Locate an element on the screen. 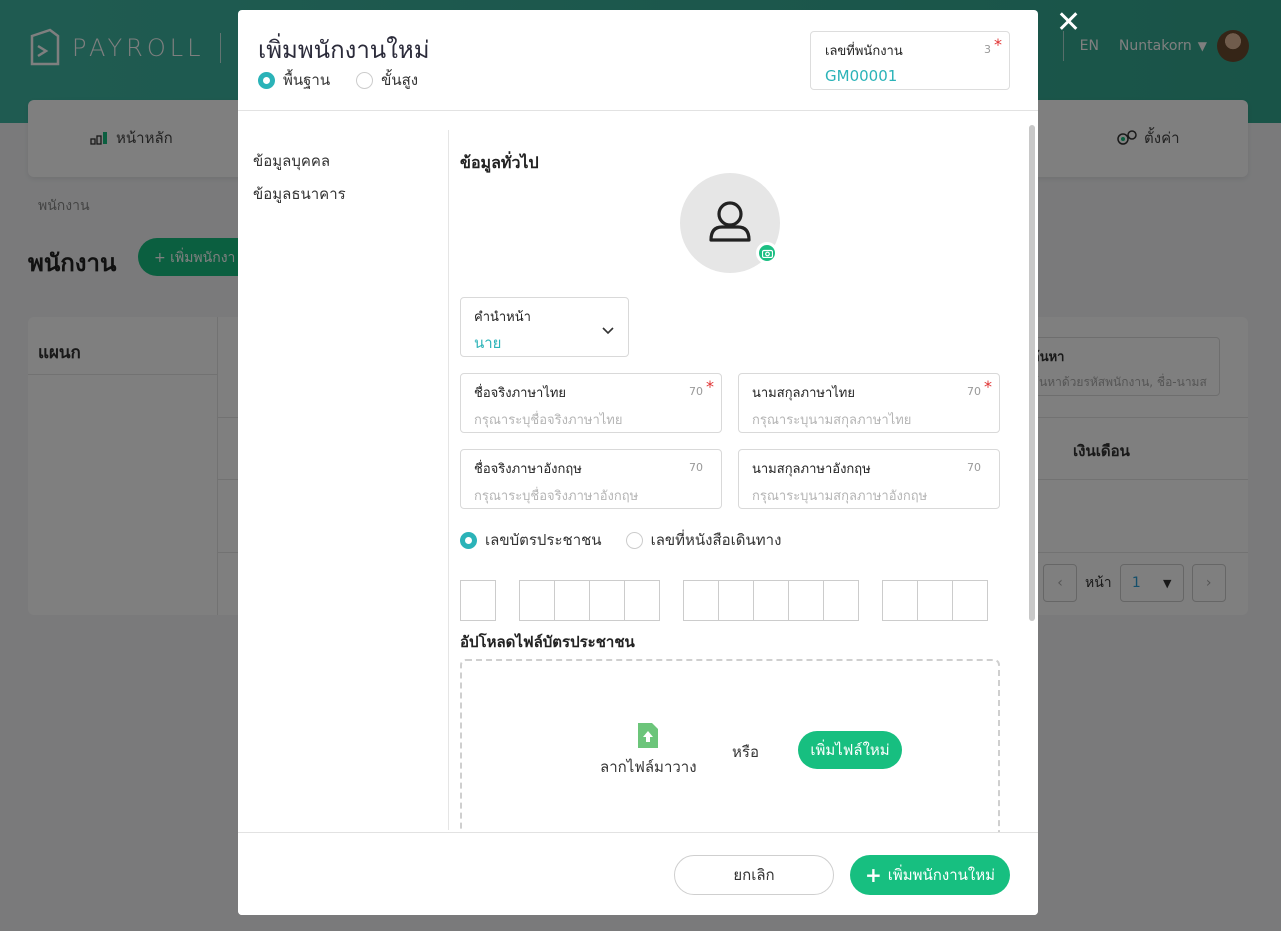 The width and height of the screenshot is (1281, 931). last-name-th-placeholder: กรุณาระบุนามสกุลภาษาไทย is located at coordinates (832, 420).